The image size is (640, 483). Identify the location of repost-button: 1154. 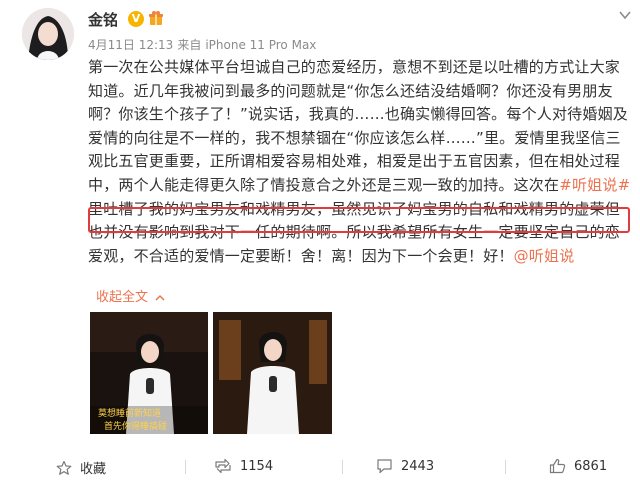
(243, 466).